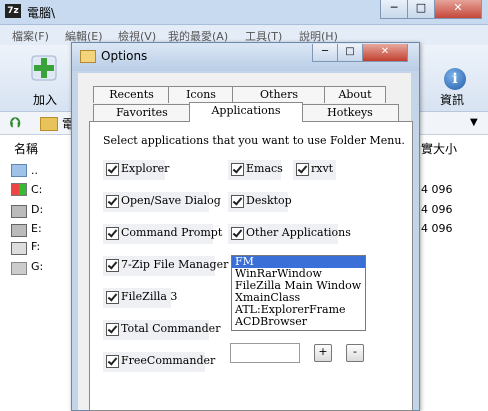  Describe the element at coordinates (36, 189) in the screenshot. I see `list-item: C:` at that location.